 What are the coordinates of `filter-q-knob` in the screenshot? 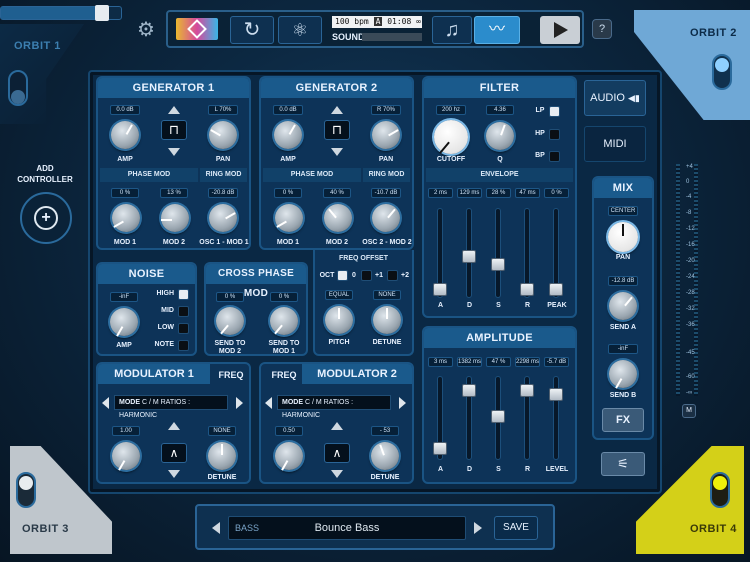 It's located at (500, 136).